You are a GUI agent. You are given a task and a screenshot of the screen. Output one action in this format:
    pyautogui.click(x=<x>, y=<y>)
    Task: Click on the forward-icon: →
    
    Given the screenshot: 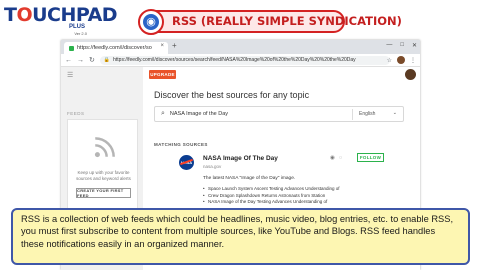 What is the action you would take?
    pyautogui.click(x=80, y=60)
    